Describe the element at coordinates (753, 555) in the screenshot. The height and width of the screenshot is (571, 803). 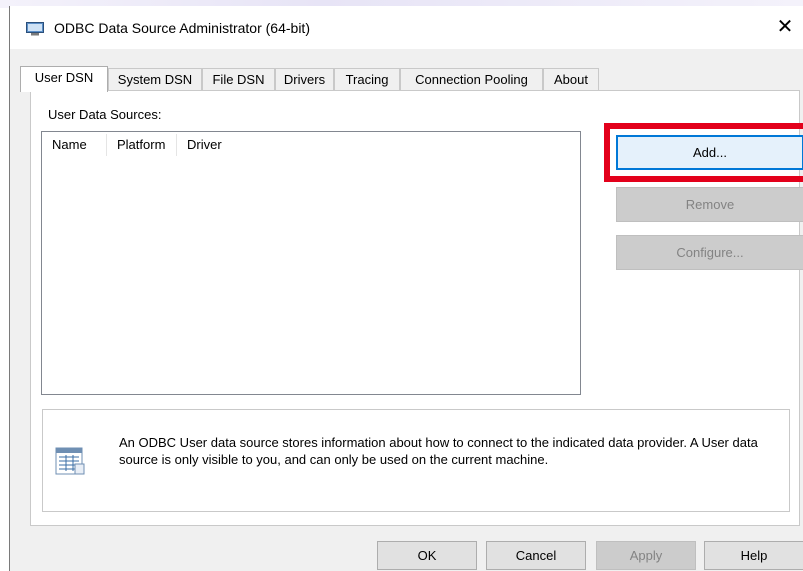
I see `help-button: Help` at that location.